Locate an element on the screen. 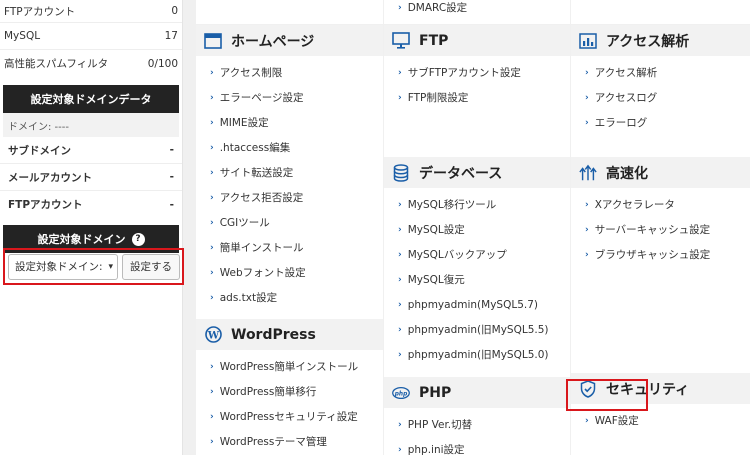 The width and height of the screenshot is (750, 455). wordpress-logo-icon: W is located at coordinates (213, 335).